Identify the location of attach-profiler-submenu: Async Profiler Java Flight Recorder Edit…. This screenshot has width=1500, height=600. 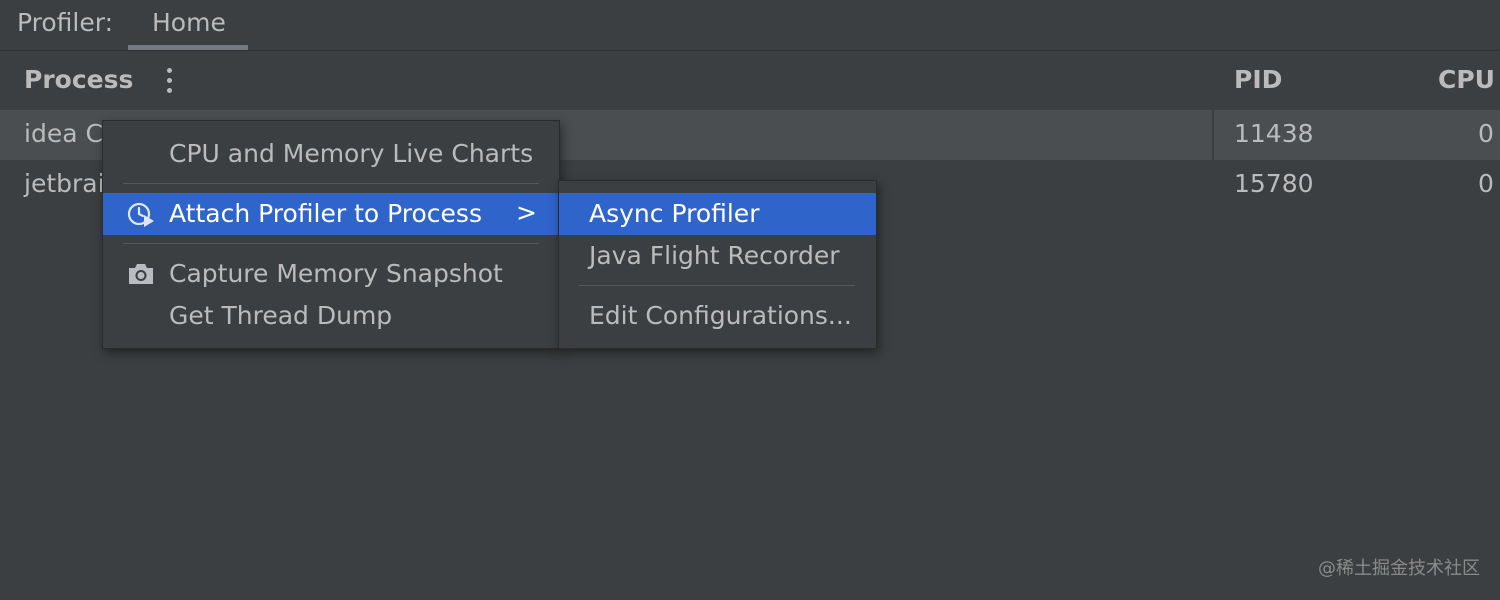
(717, 264).